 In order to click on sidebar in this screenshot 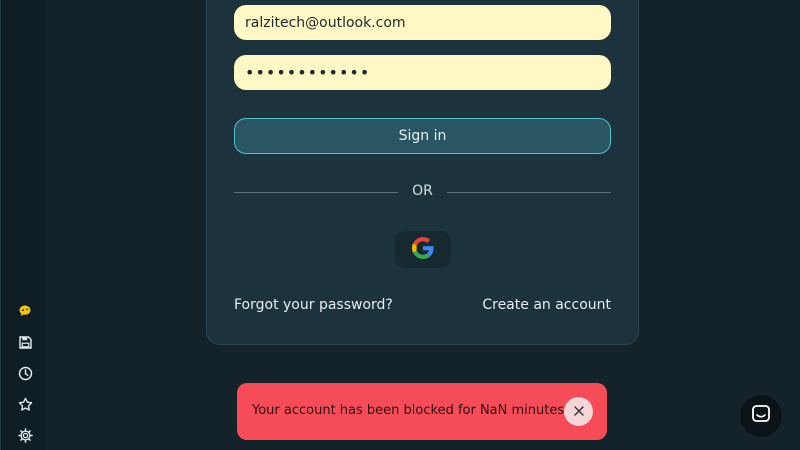, I will do `click(23, 225)`.